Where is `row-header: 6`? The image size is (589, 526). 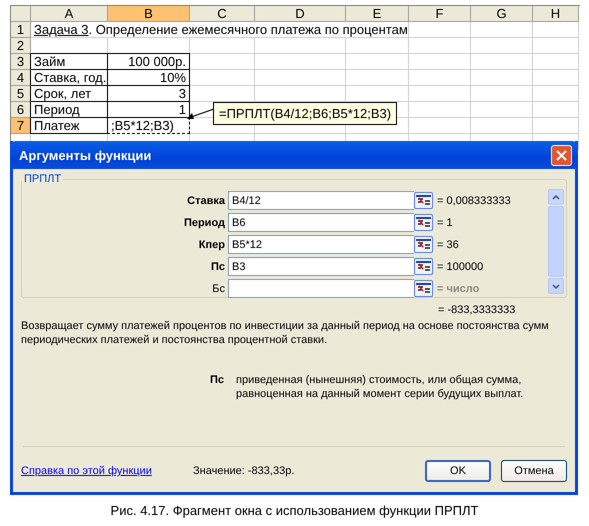
row-header: 6 is located at coordinates (21, 110).